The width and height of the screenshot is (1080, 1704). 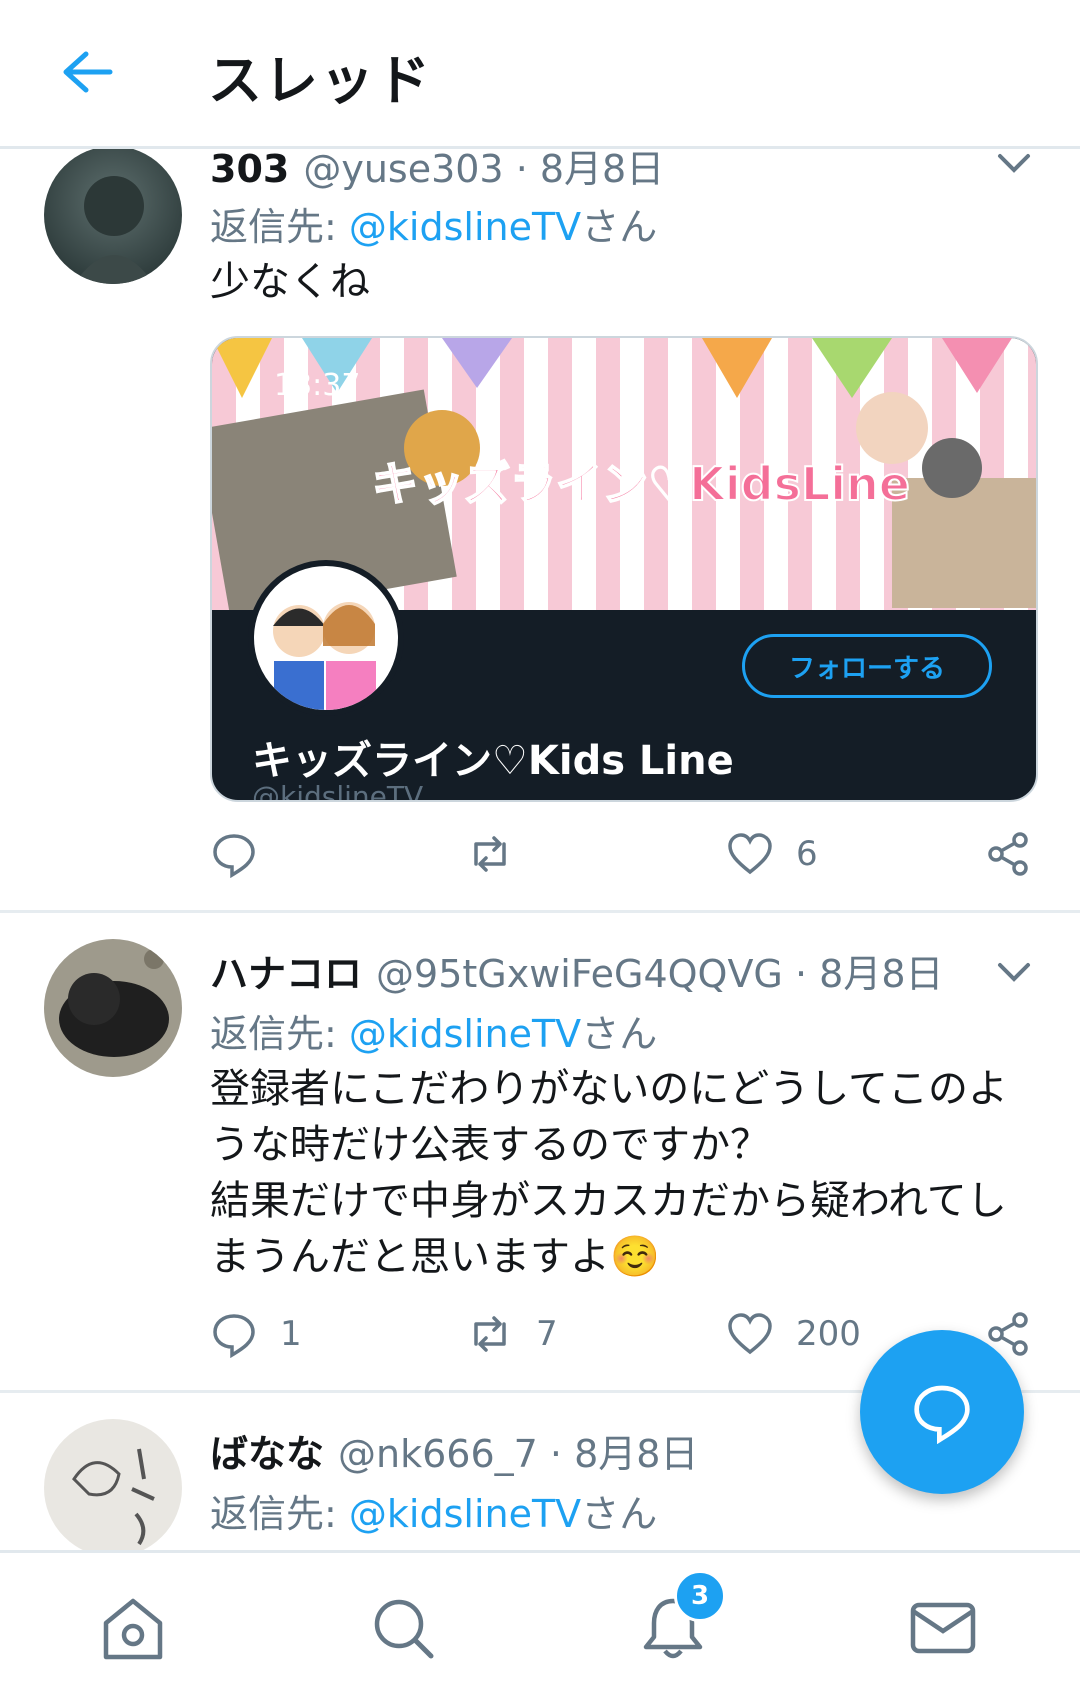 I want to click on tweet-text: 少なくね, so click(x=290, y=282).